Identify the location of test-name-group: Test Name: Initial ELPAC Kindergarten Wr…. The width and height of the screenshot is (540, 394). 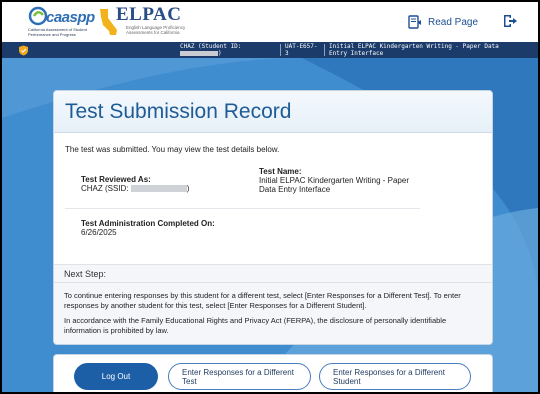
(334, 180).